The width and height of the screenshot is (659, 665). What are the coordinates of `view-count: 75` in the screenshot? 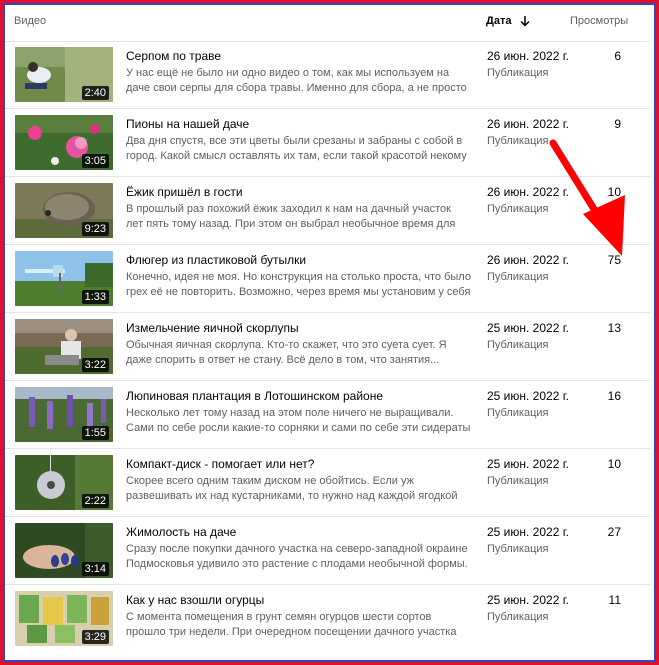 It's located at (614, 260).